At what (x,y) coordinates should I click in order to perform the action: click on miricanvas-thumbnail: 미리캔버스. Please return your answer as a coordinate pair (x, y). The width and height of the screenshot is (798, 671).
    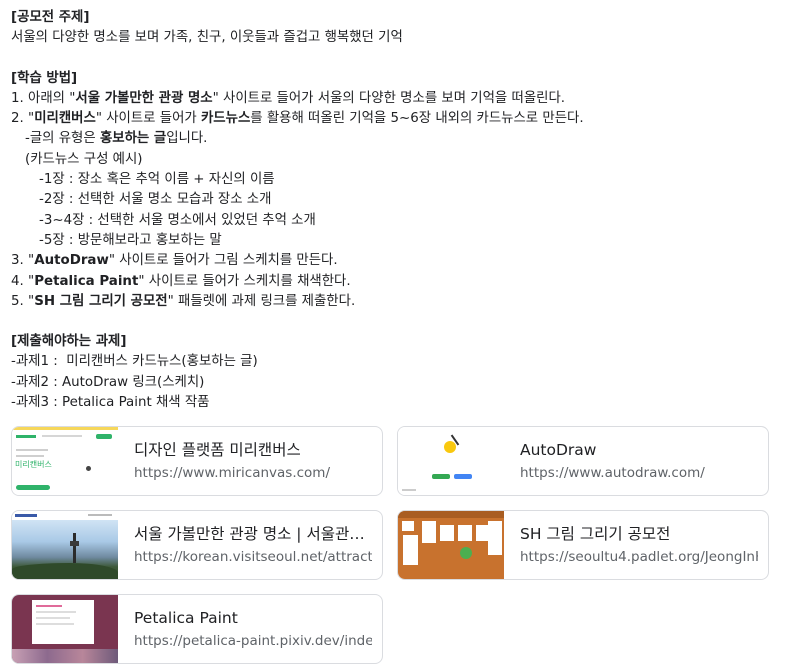
    Looking at the image, I should click on (65, 461).